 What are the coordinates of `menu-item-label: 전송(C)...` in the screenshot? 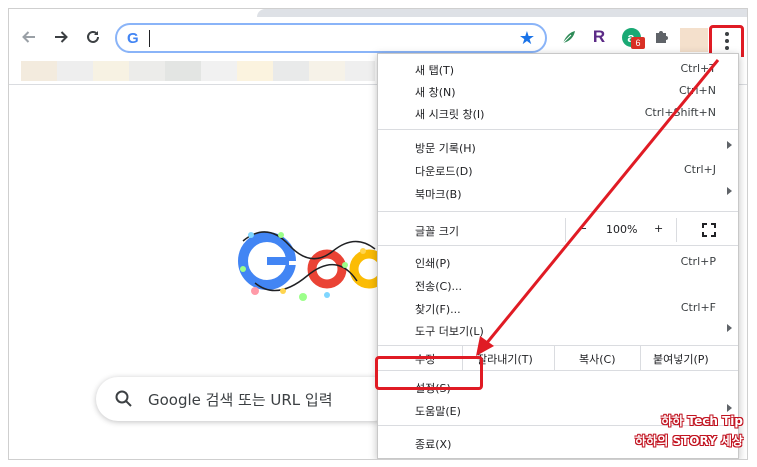 It's located at (438, 286).